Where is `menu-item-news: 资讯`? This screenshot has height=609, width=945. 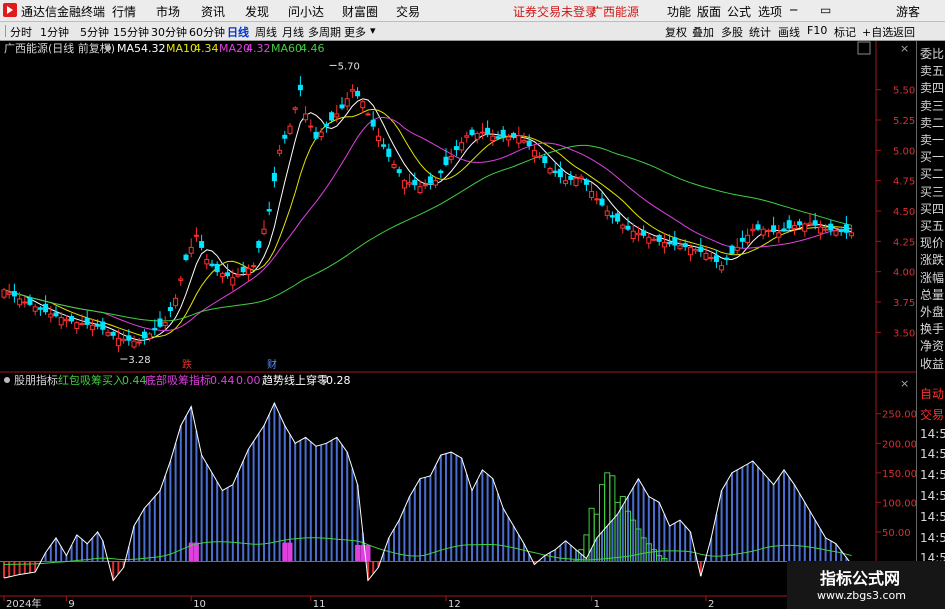 menu-item-news: 资讯 is located at coordinates (213, 11).